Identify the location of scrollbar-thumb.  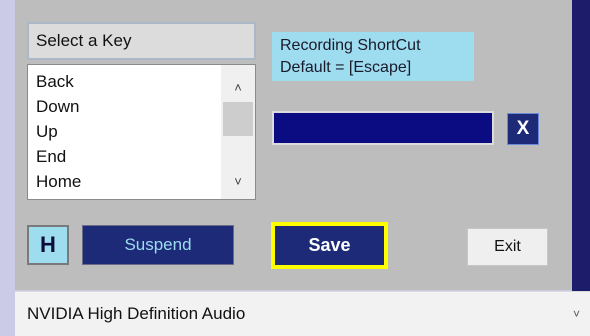
(238, 119).